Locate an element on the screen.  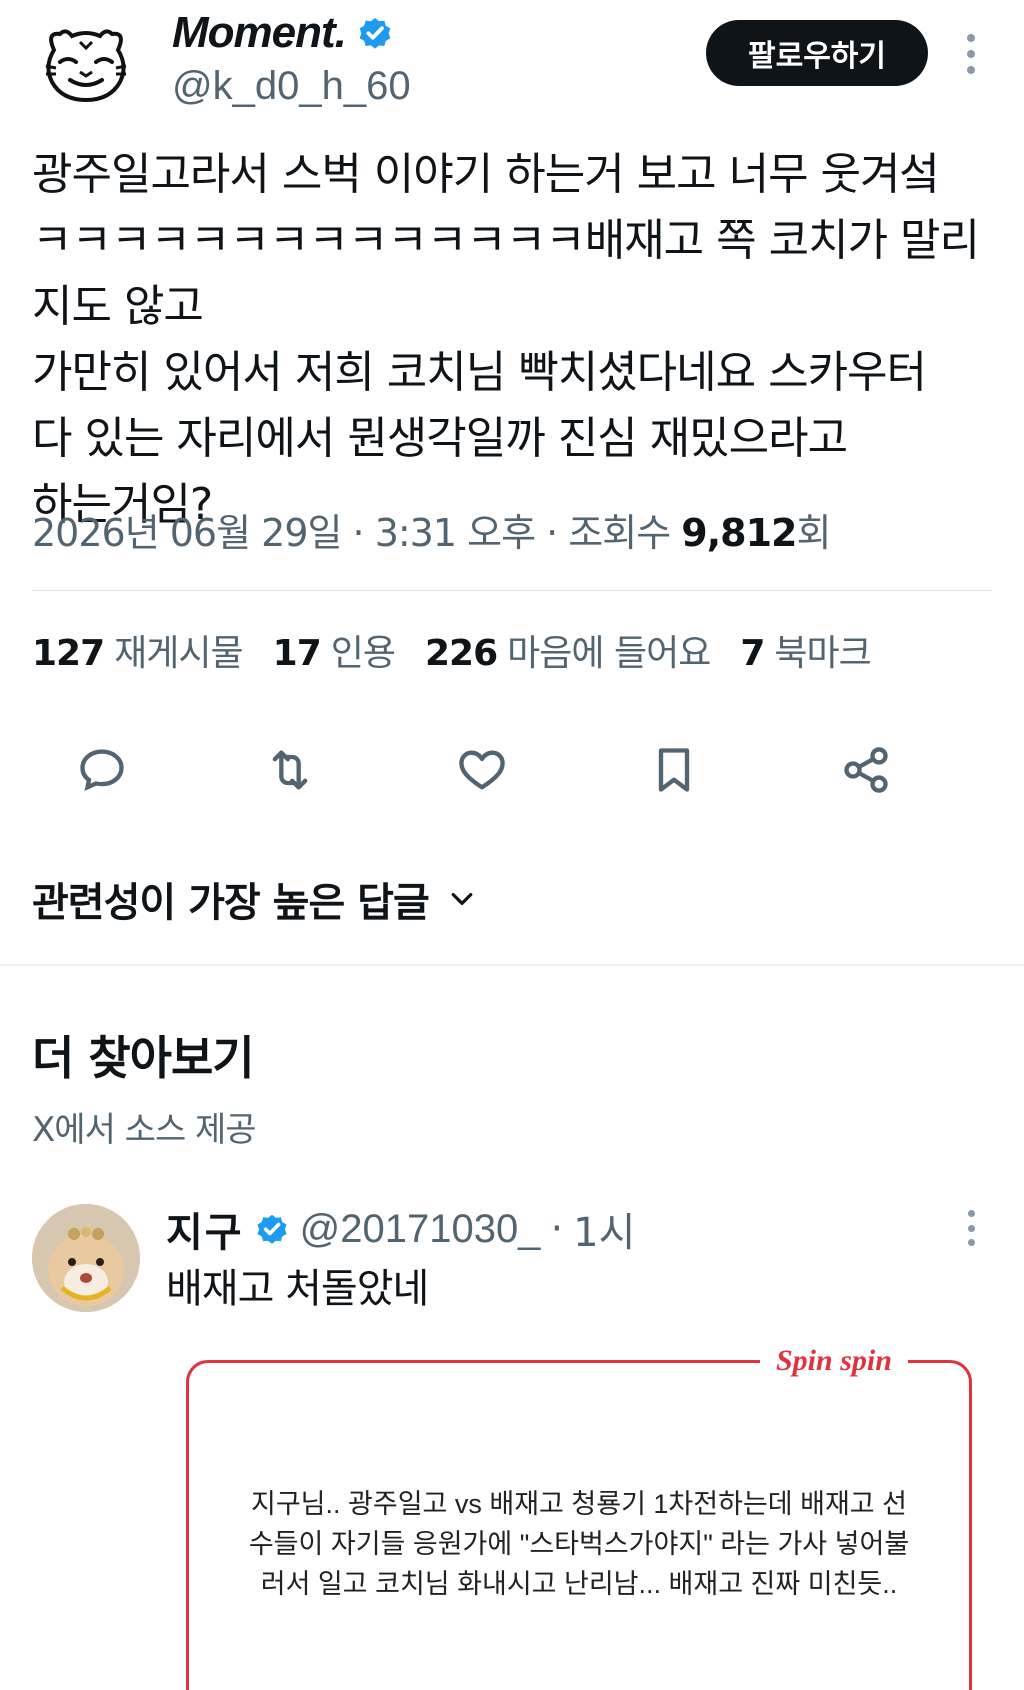
author-display-name: Moment. is located at coordinates (259, 33).